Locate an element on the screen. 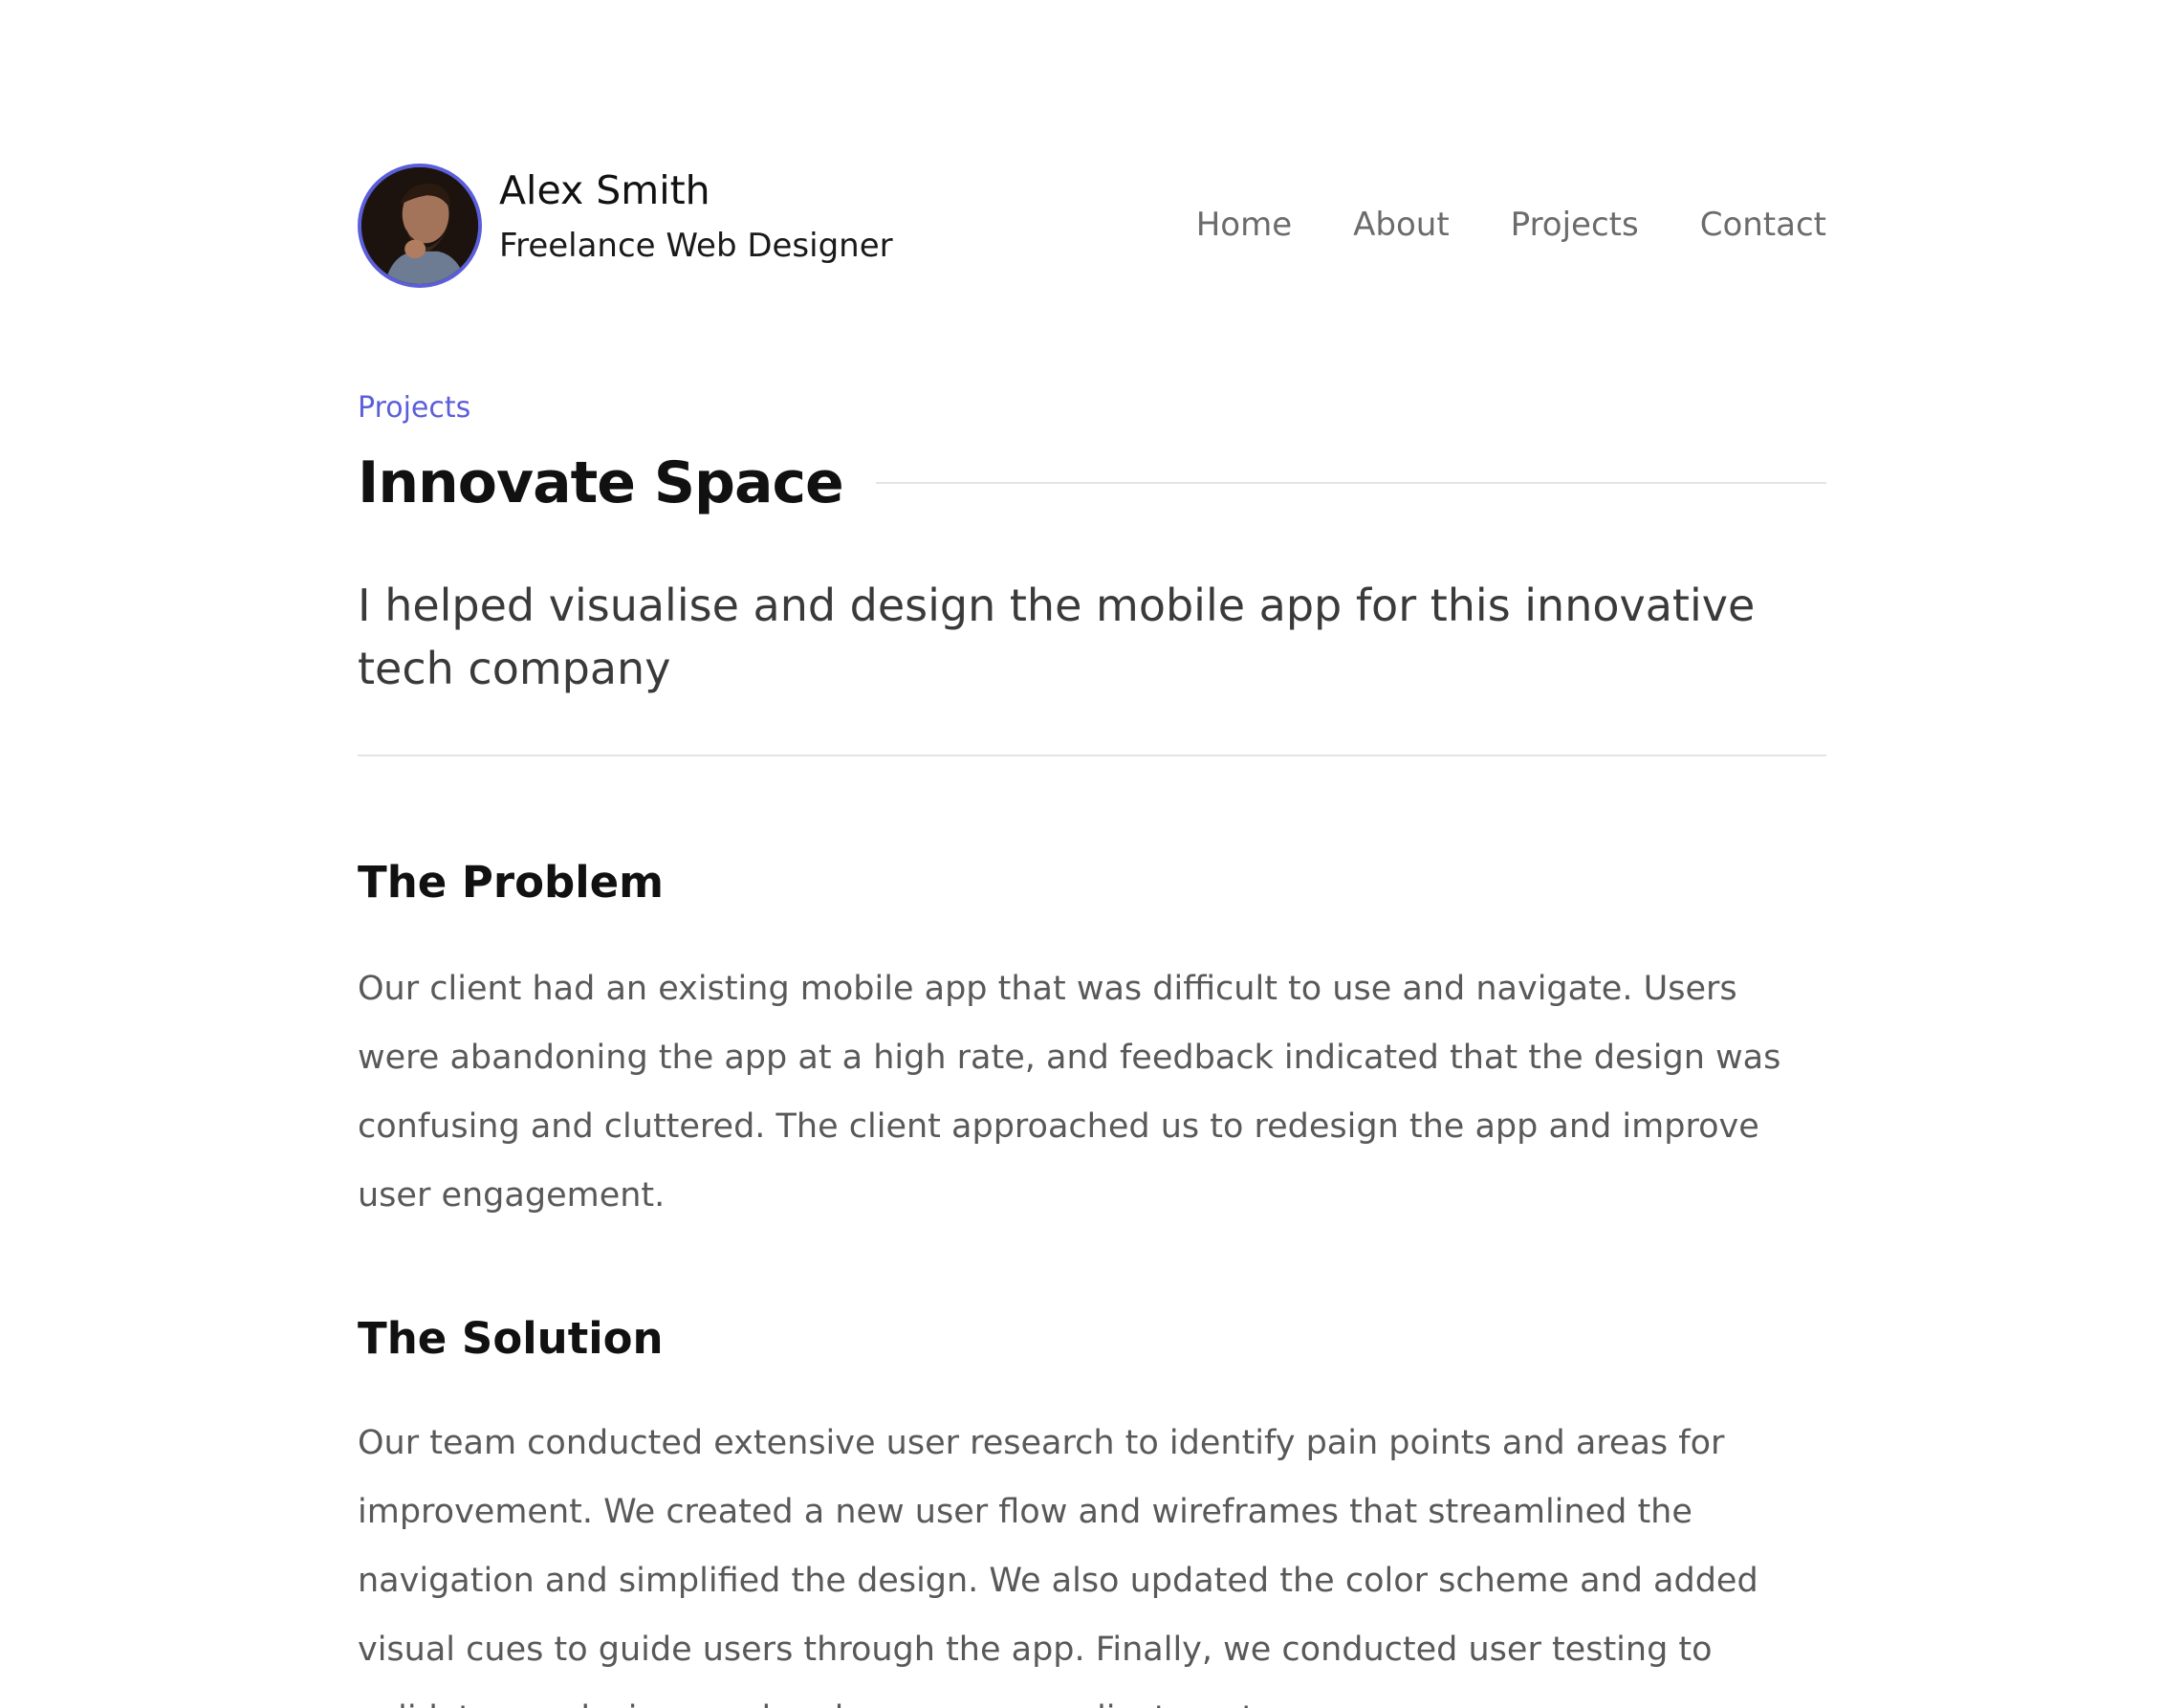 The width and height of the screenshot is (2184, 1708). breadcrumb-projects: Projects is located at coordinates (414, 408).